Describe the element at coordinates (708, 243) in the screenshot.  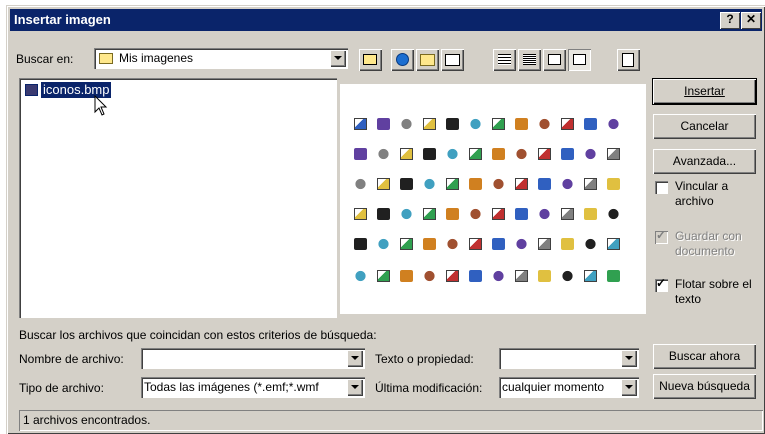
I see `save-with-document-label: Guardar con documento` at that location.